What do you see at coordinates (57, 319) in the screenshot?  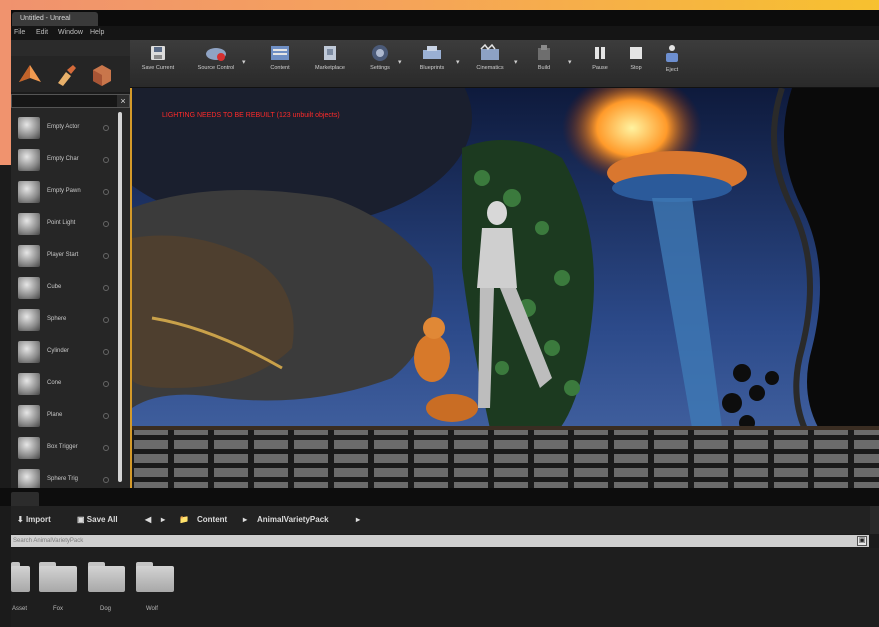 I see `place-item-label: Sphere` at bounding box center [57, 319].